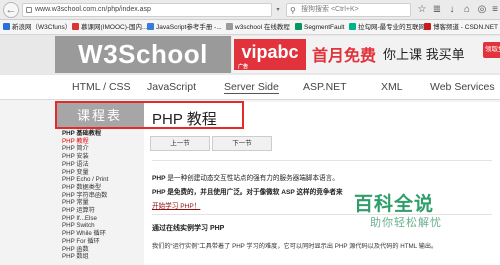  Describe the element at coordinates (99, 157) in the screenshot. I see `sidebar-item-php-install: PHP 安装` at that location.